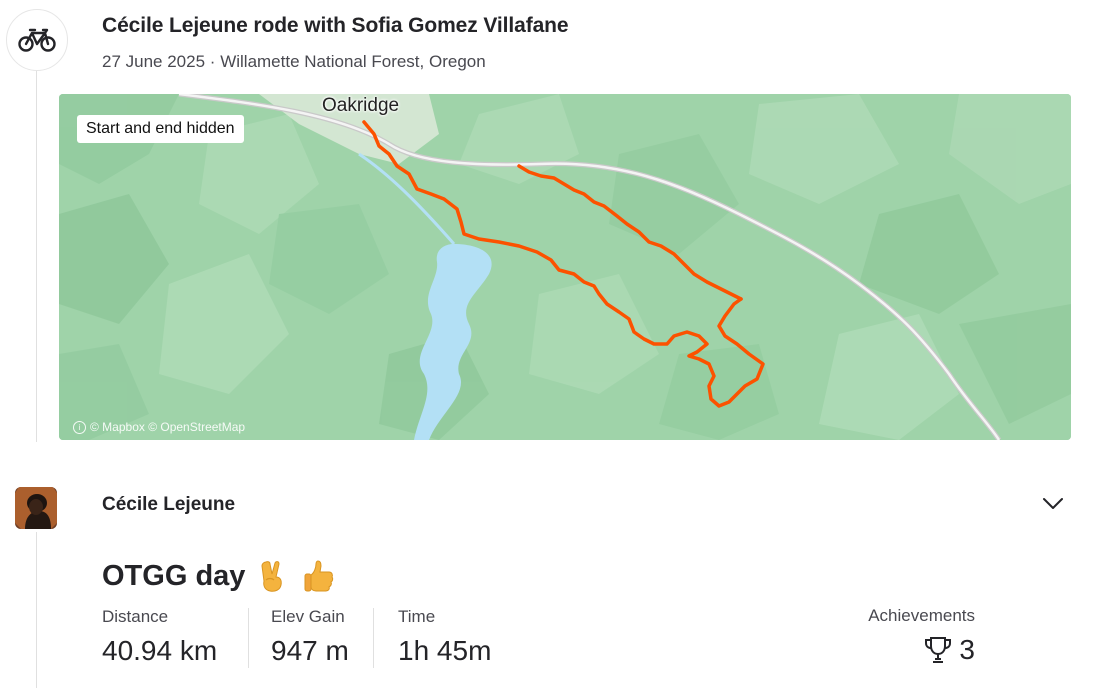 This screenshot has height=688, width=1098. Describe the element at coordinates (79, 427) in the screenshot. I see `info-icon: i` at that location.